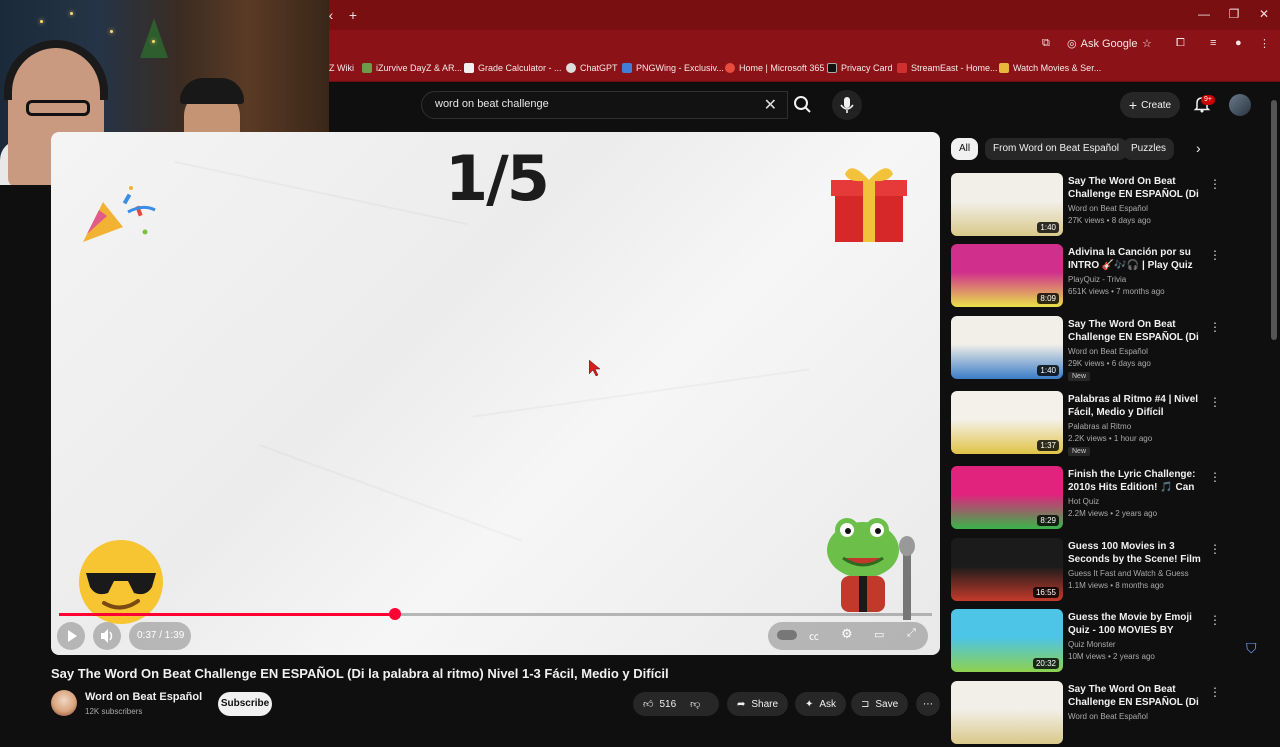 The height and width of the screenshot is (747, 1280). Describe the element at coordinates (1234, 14) in the screenshot. I see `restore-icon: ❐` at that location.